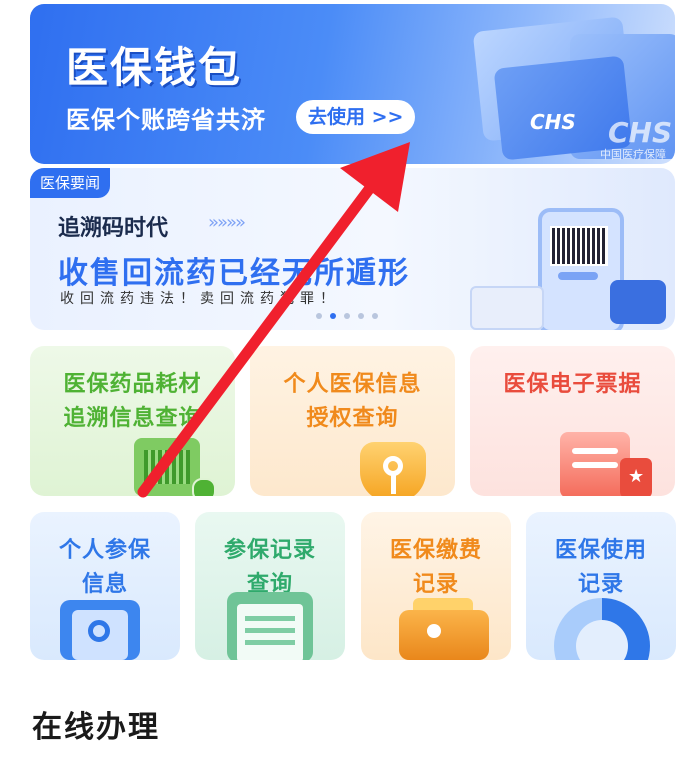 This screenshot has width=700, height=762. Describe the element at coordinates (270, 626) in the screenshot. I see `clipboard-icon` at that location.